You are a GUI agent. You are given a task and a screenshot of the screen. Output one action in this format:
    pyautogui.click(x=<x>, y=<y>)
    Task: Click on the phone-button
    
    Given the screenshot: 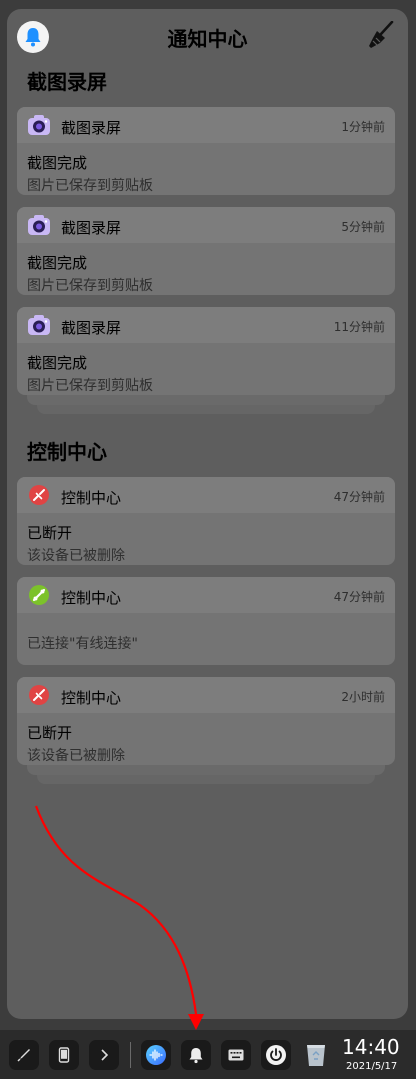 What is the action you would take?
    pyautogui.click(x=64, y=1055)
    